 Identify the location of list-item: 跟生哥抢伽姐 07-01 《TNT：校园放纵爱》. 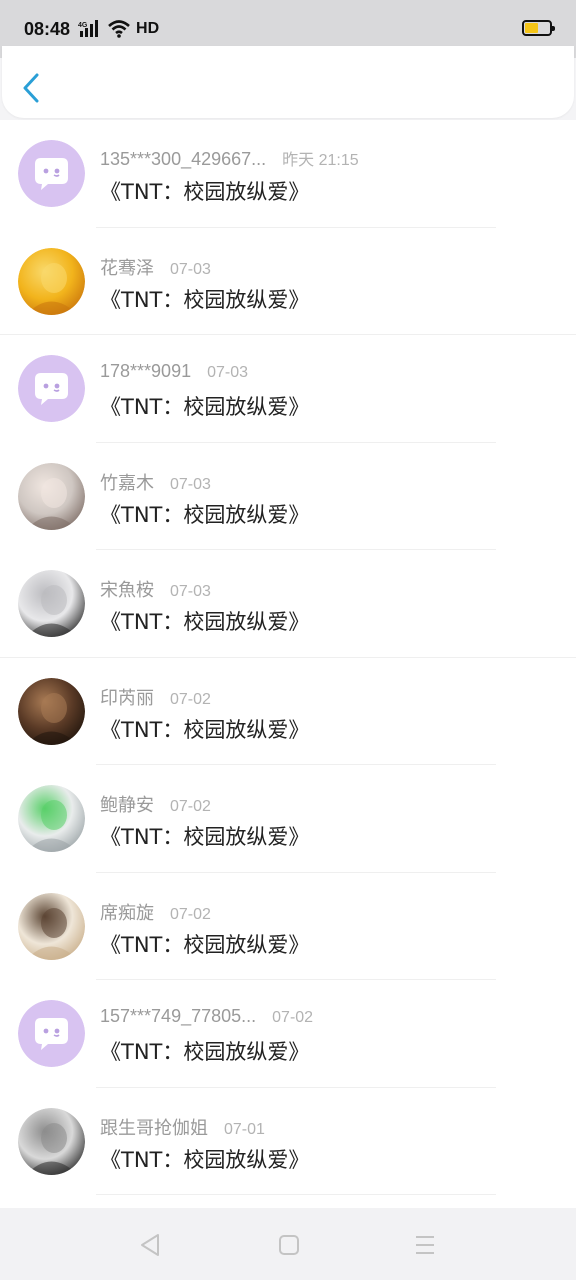
(288, 1141).